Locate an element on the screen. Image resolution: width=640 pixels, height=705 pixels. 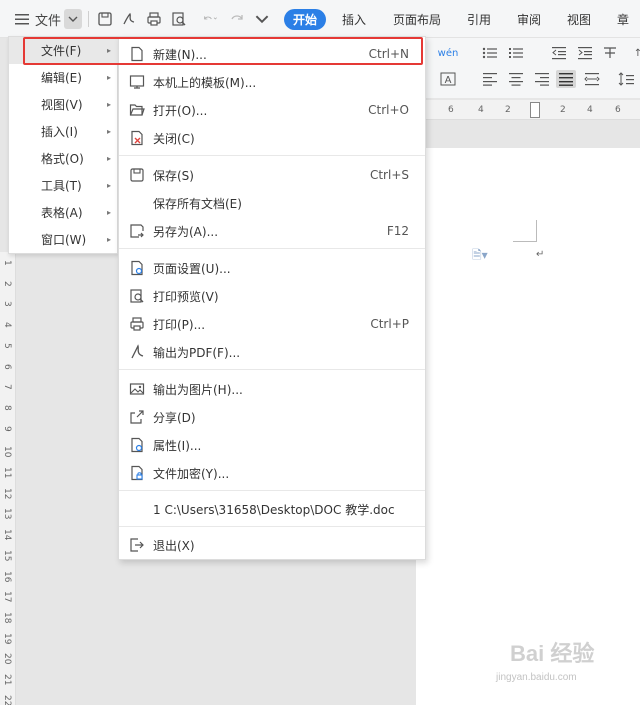
align-left-button is located at coordinates (490, 79).